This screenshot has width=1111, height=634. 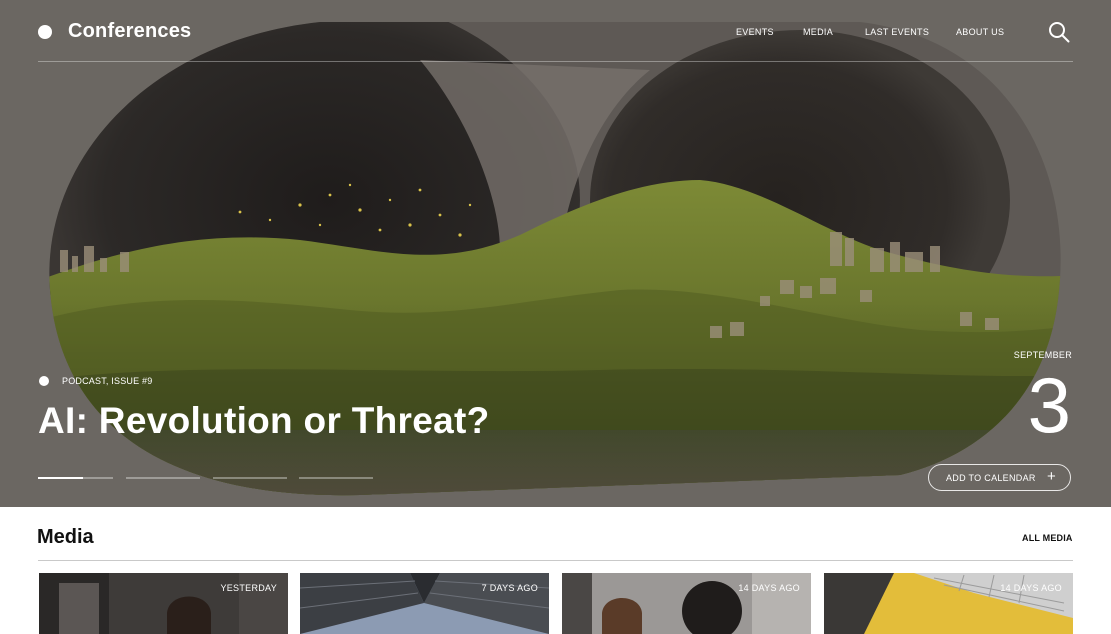 I want to click on add-to-calendar-button: ADD TO CALENDAR +, so click(x=999, y=477).